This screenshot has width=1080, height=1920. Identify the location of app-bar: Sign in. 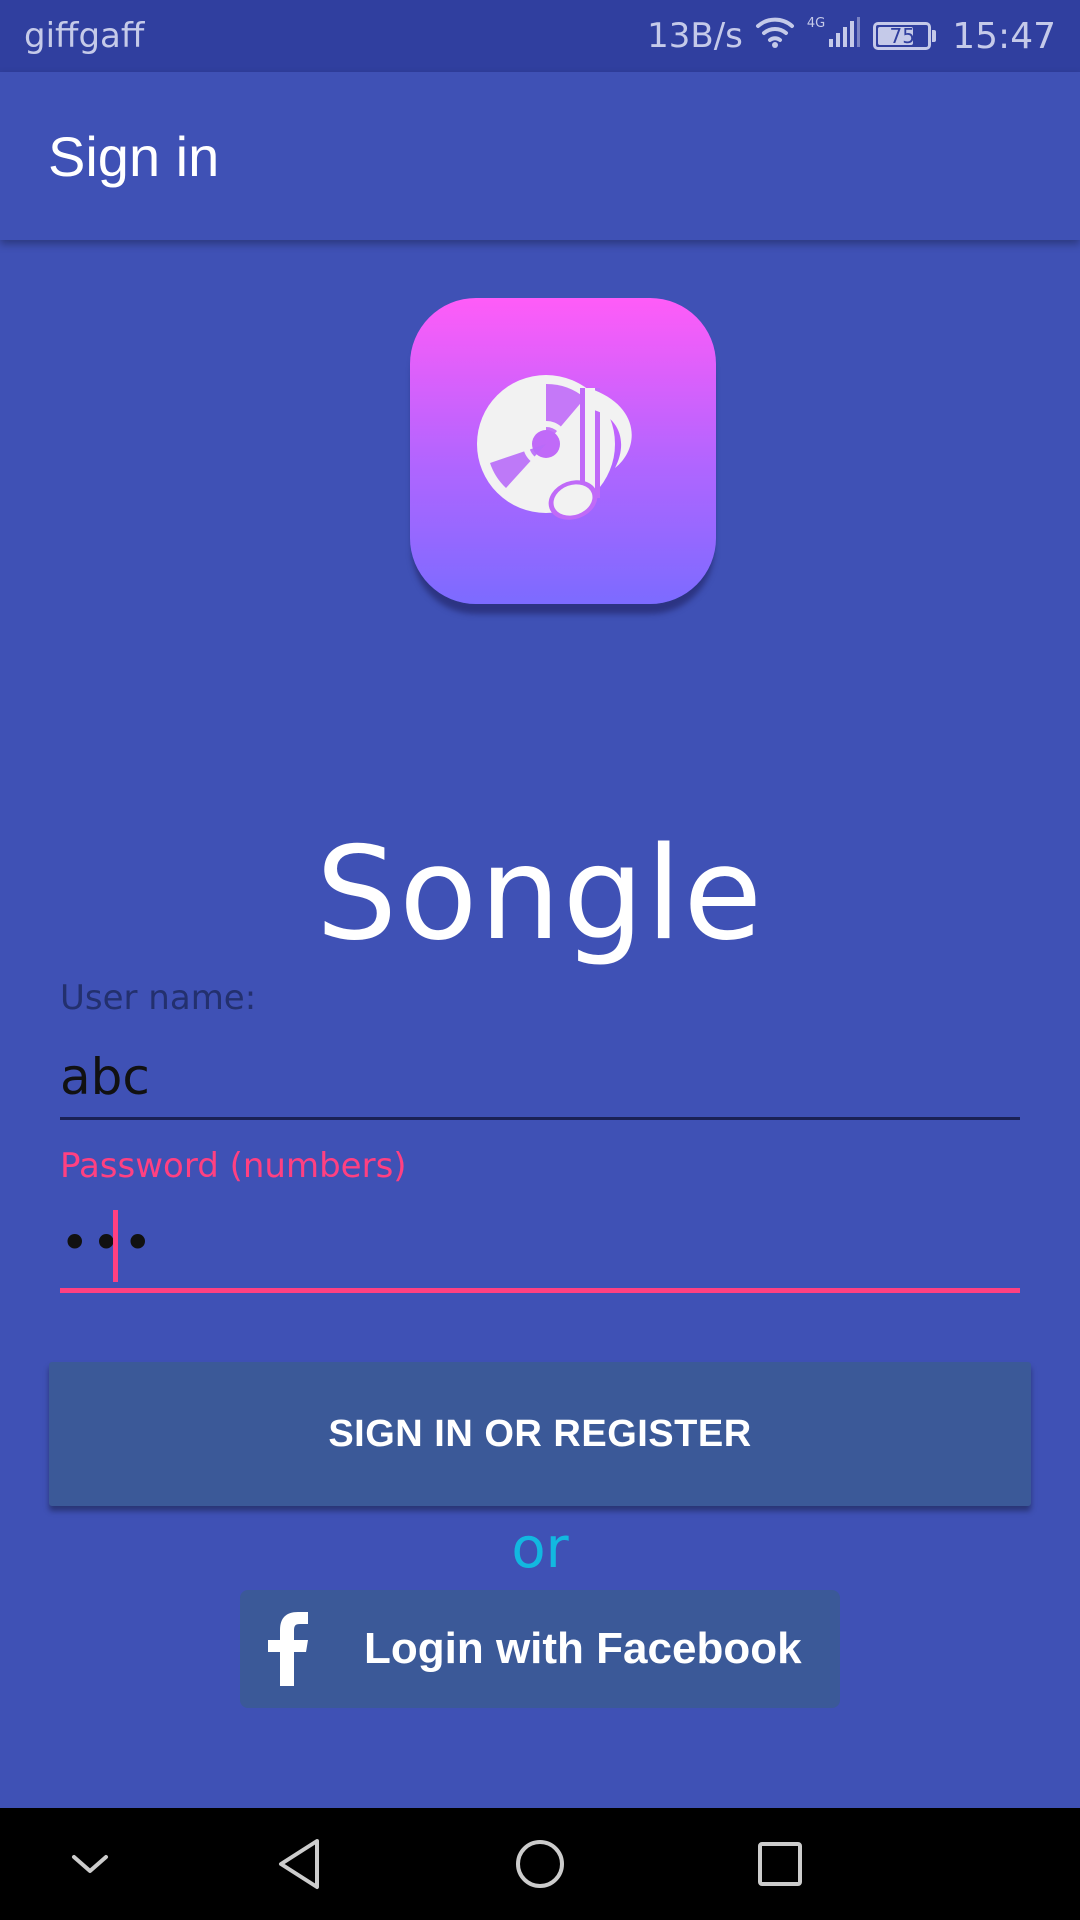
(540, 156).